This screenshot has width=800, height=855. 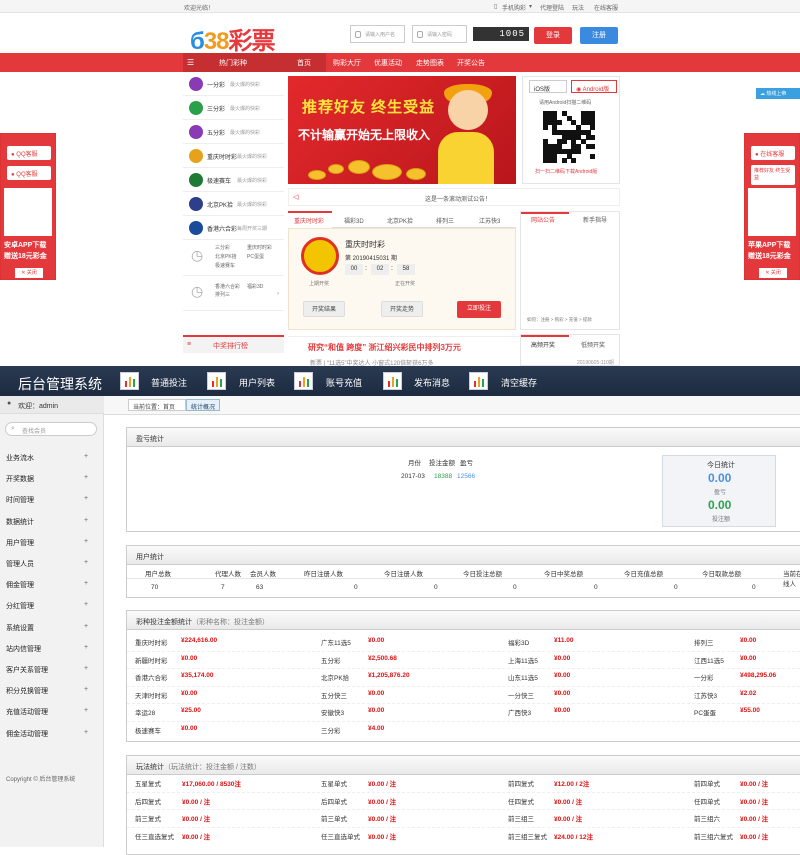 I want to click on promo-badge: 推荐好友 终生受益, so click(x=773, y=175).